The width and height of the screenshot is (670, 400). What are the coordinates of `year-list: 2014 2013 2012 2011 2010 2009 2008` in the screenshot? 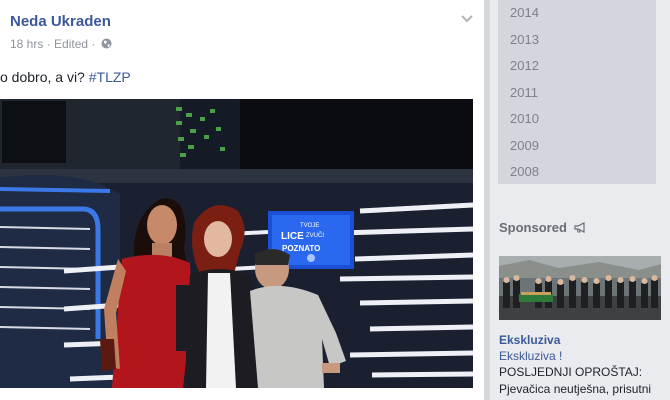 It's located at (577, 92).